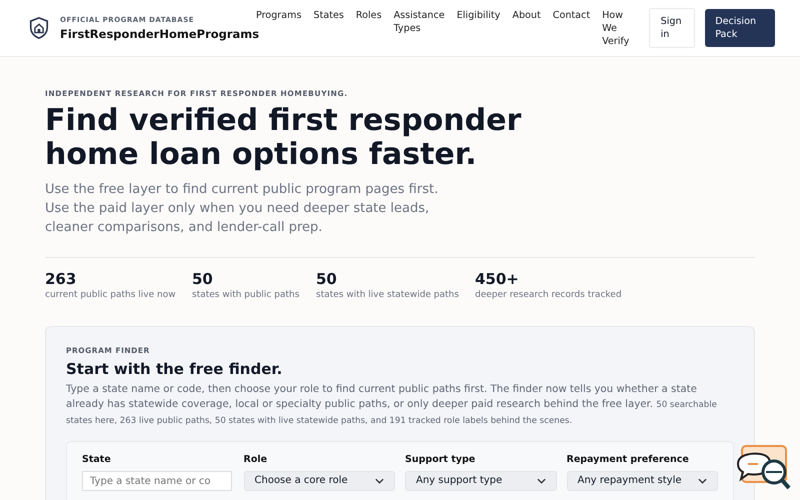 The image size is (800, 500). I want to click on stat-label: states with live statewide paths, so click(388, 295).